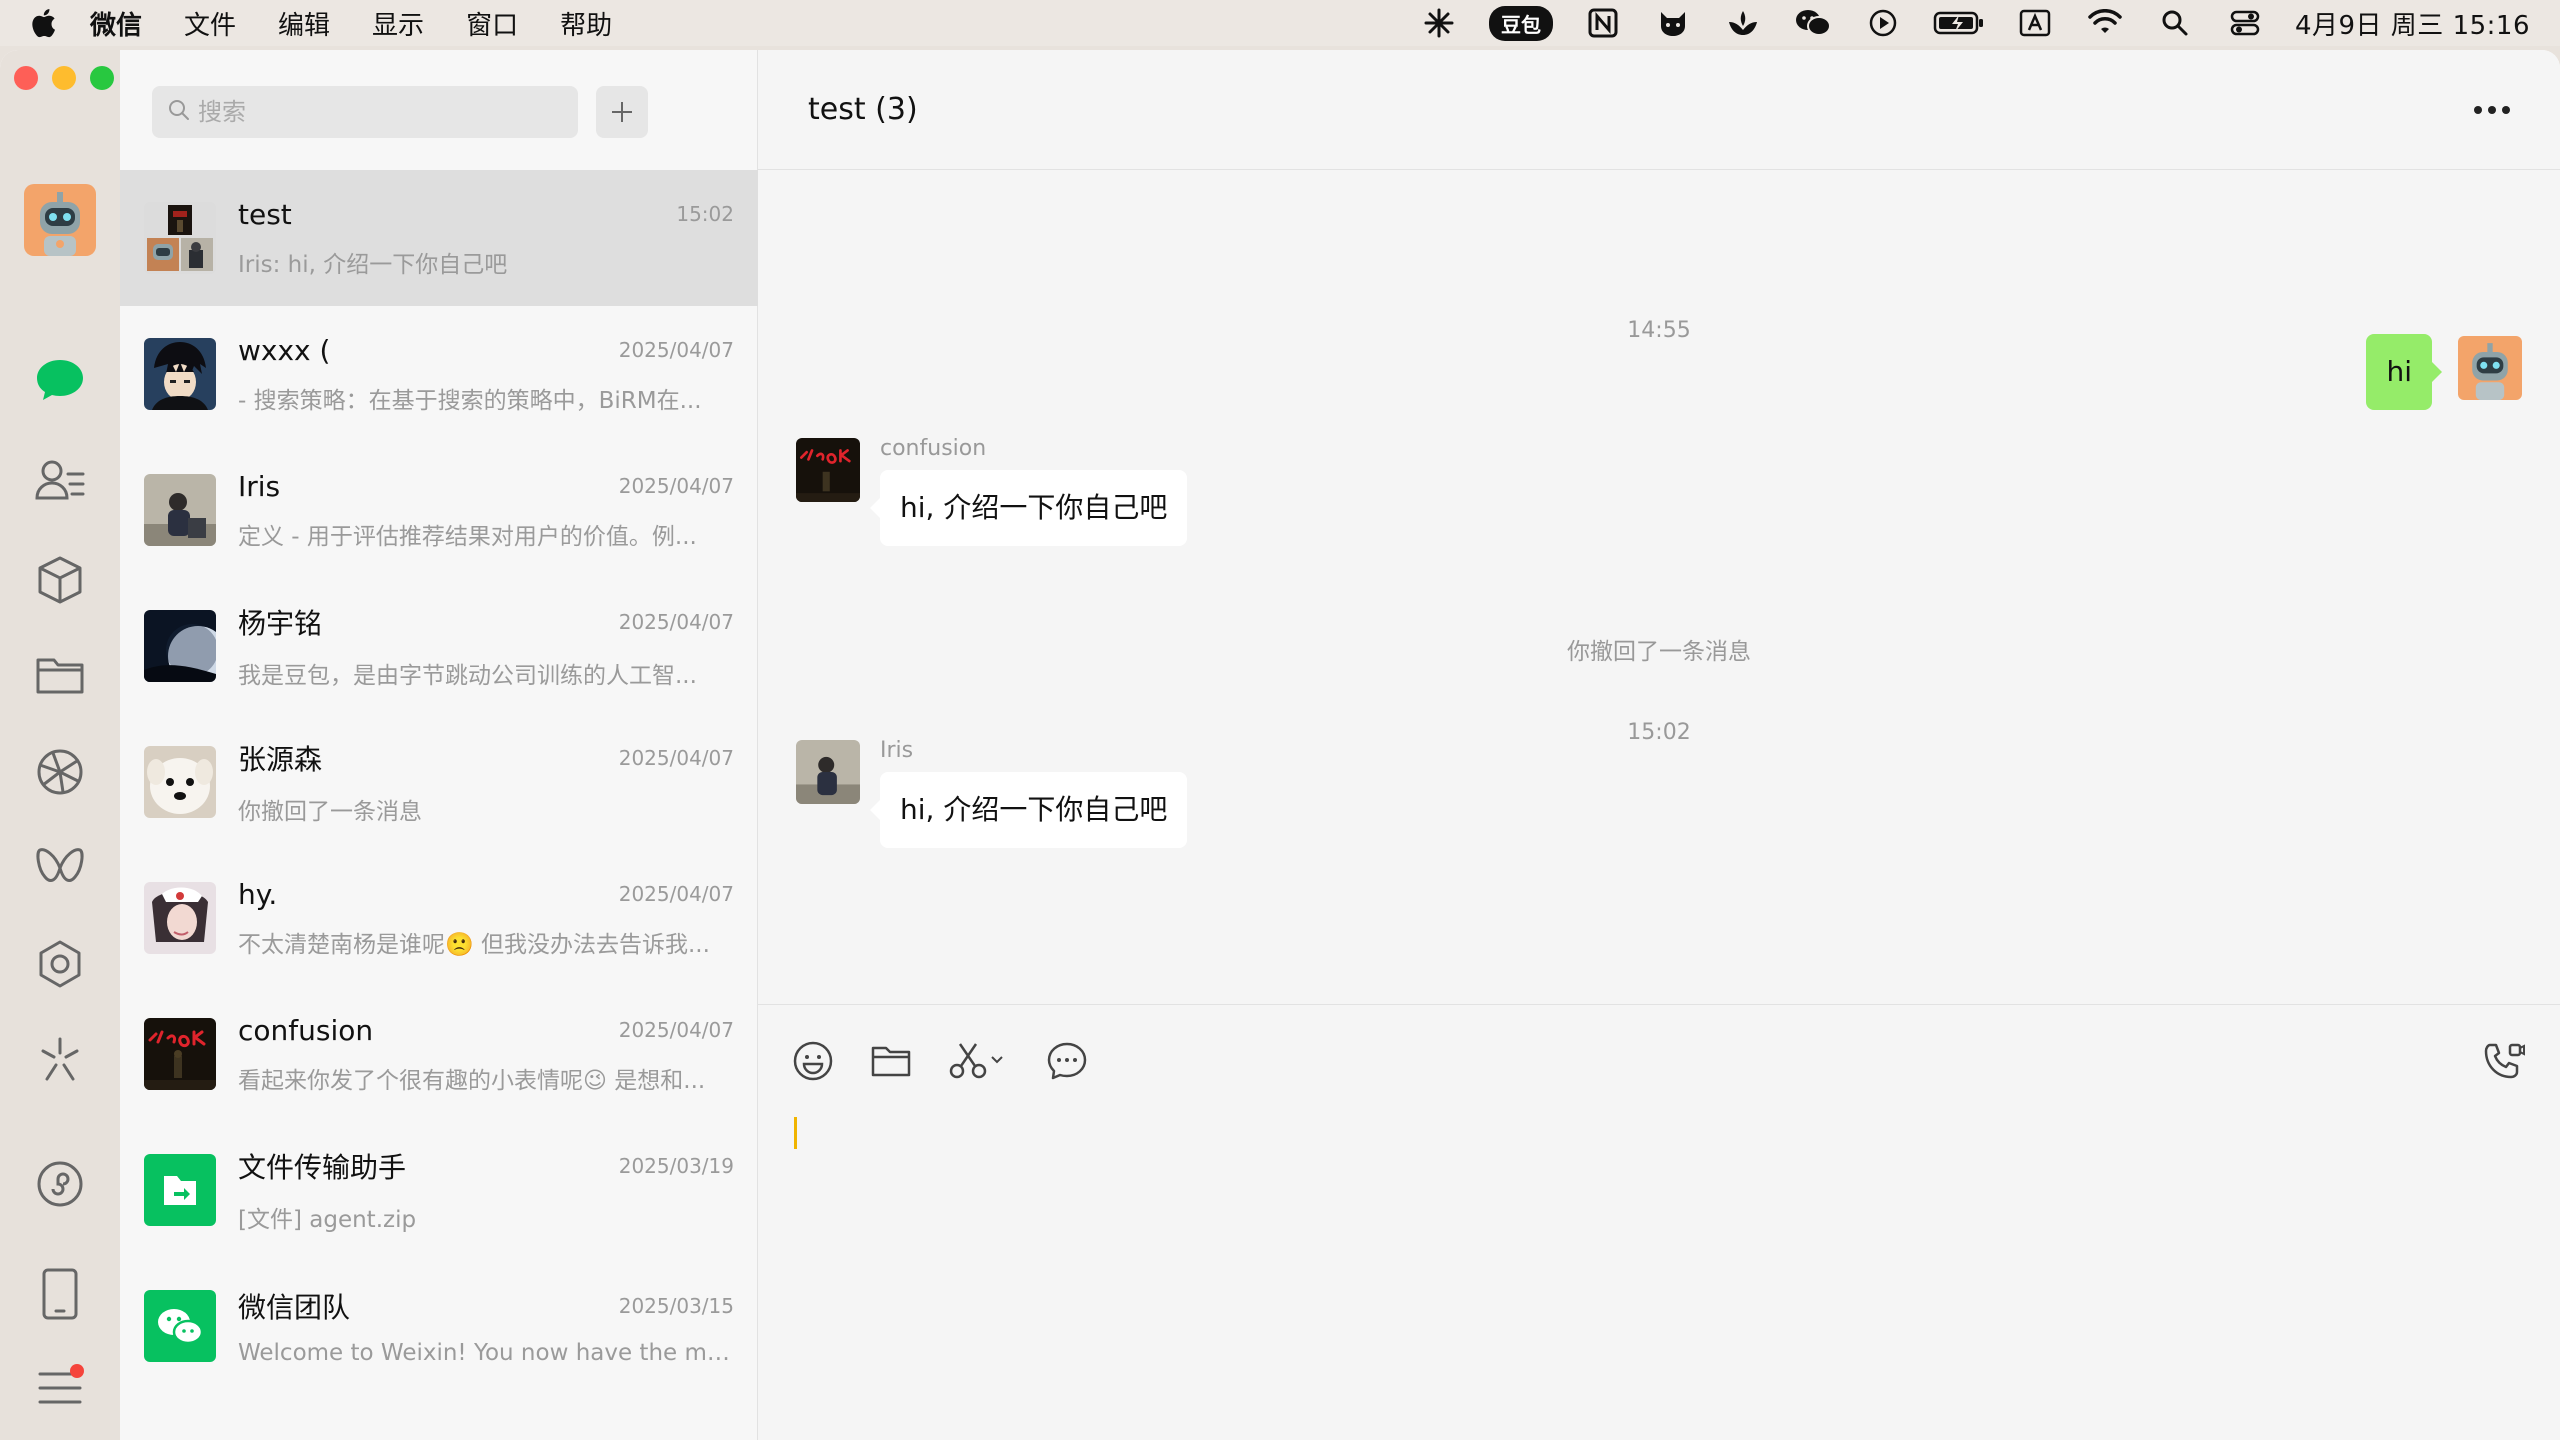 The height and width of the screenshot is (1440, 2560). Describe the element at coordinates (2504, 1064) in the screenshot. I see `voice-video-call-icon` at that location.